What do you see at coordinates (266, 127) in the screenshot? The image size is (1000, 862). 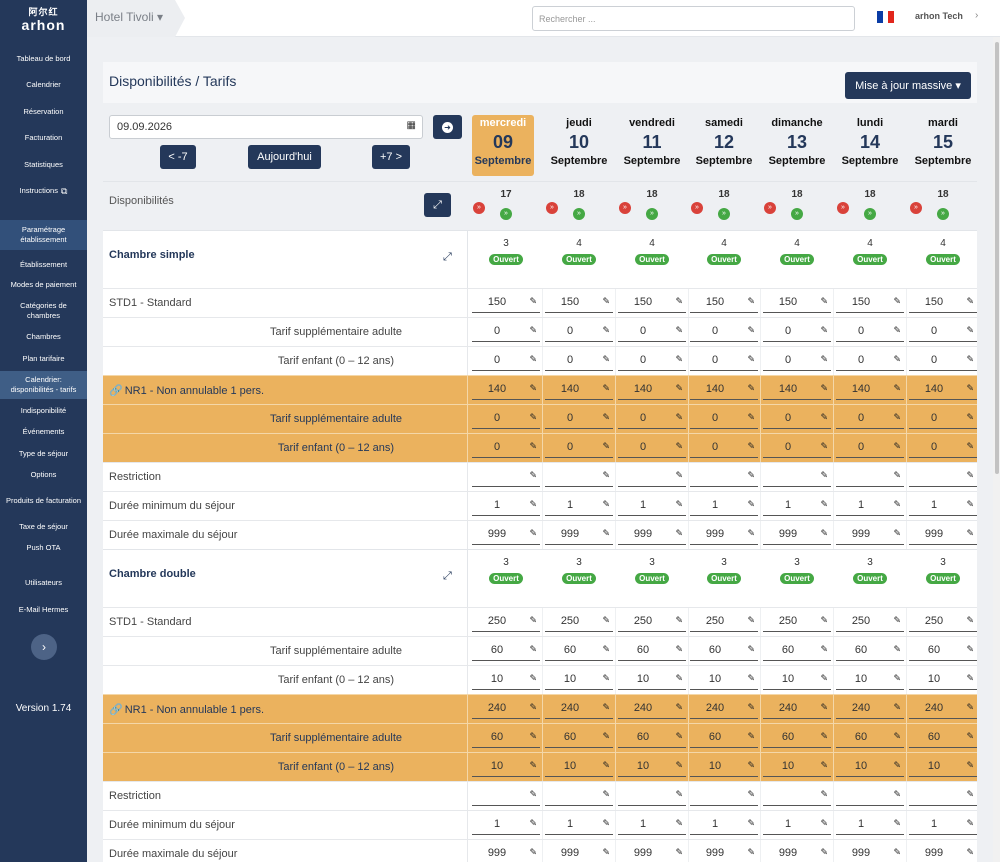 I see `date-input: 09.09.2026 ▦` at bounding box center [266, 127].